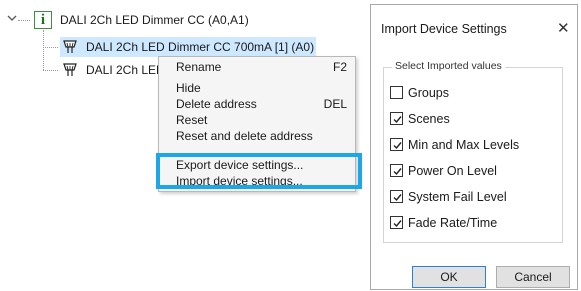 The width and height of the screenshot is (581, 291). Describe the element at coordinates (457, 197) in the screenshot. I see `option-label: System Fail Level` at that location.